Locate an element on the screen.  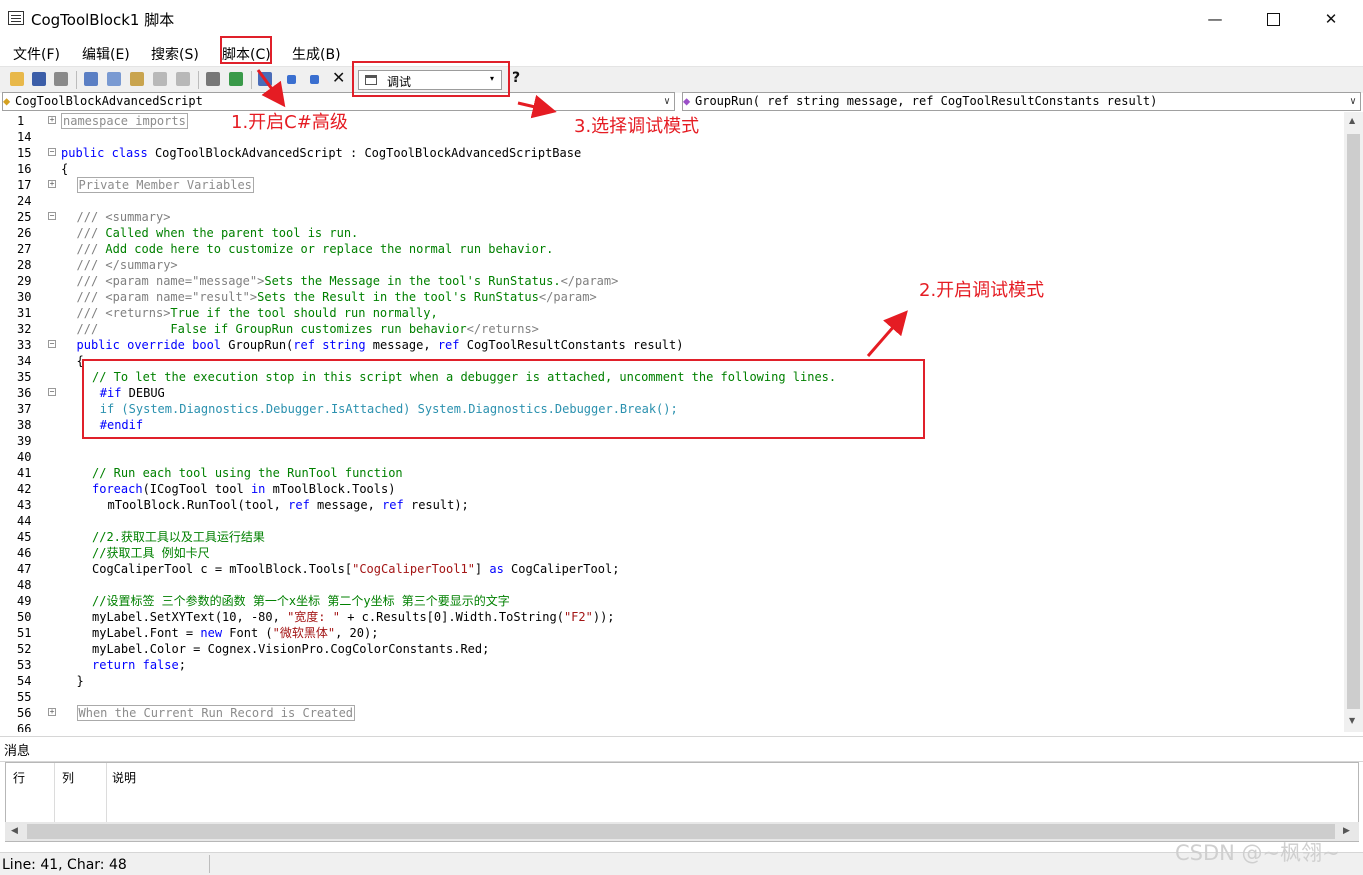
arrow-step3 is located at coordinates (537, 106).